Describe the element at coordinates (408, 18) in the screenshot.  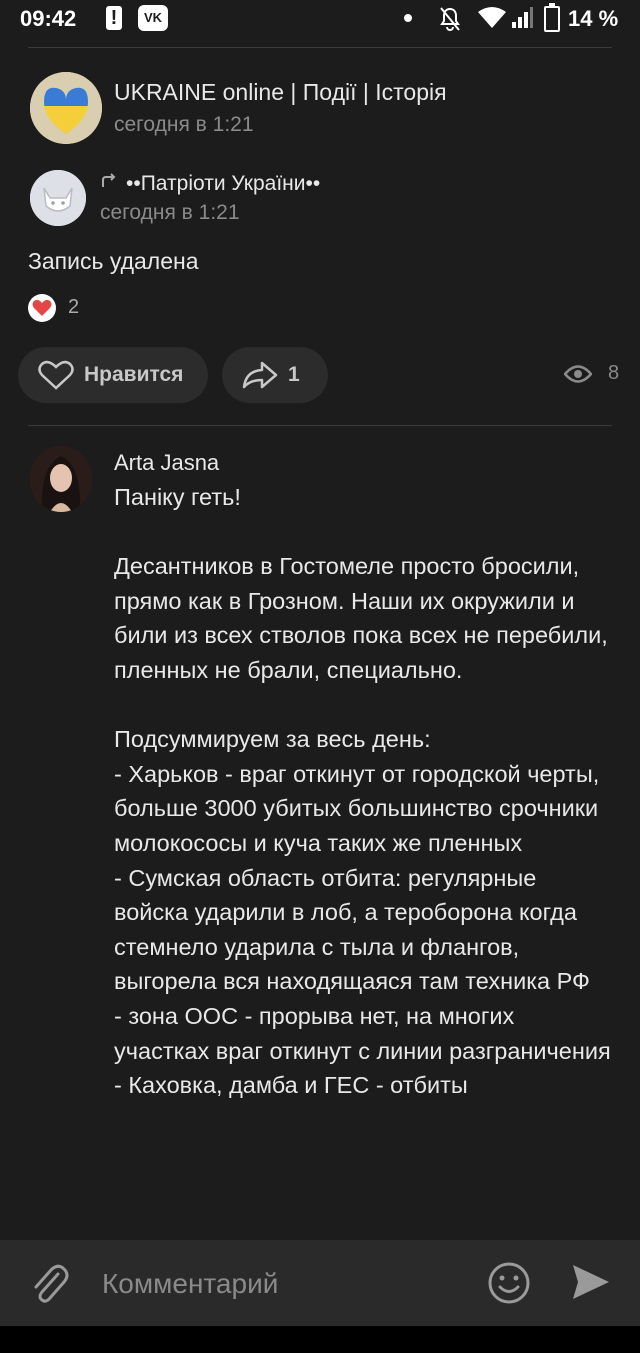
I see `notification-dot-icon` at that location.